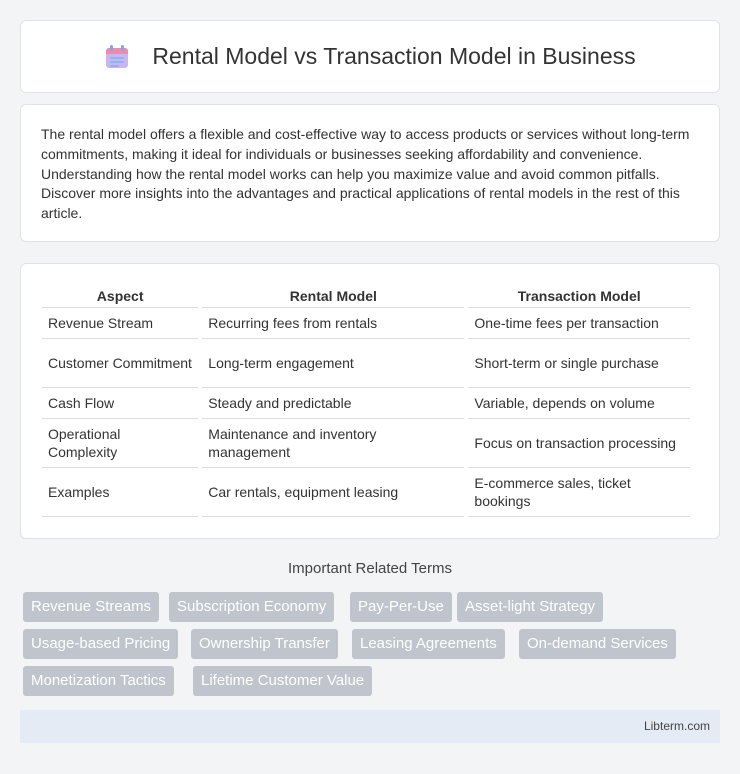 The height and width of the screenshot is (774, 740). What do you see at coordinates (120, 323) in the screenshot?
I see `table-cell: Revenue Stream` at bounding box center [120, 323].